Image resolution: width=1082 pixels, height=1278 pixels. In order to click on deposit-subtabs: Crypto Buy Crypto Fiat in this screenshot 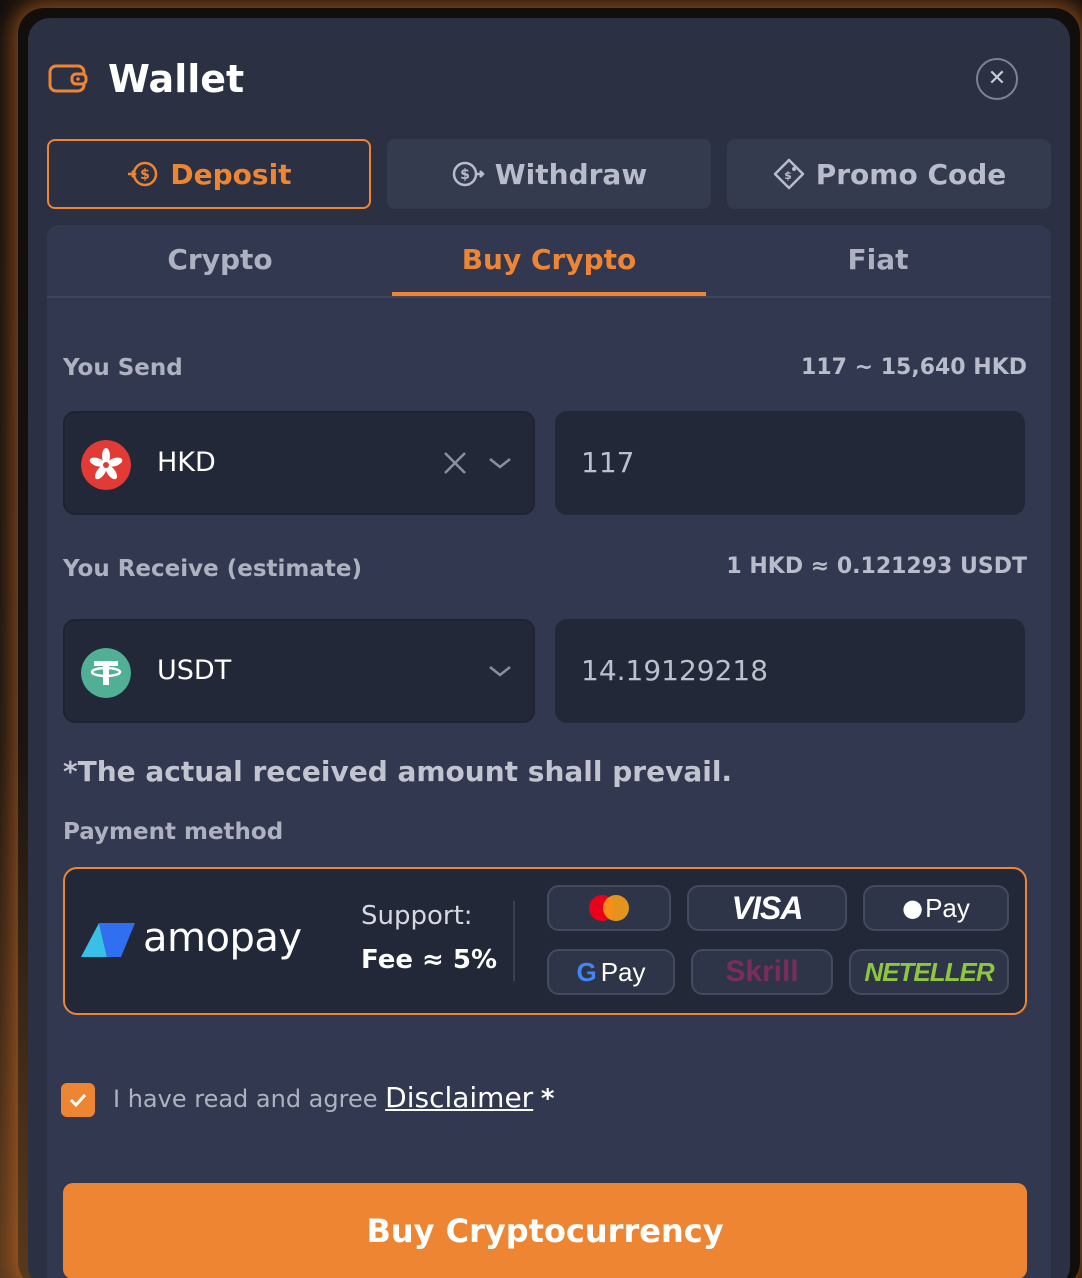, I will do `click(549, 261)`.